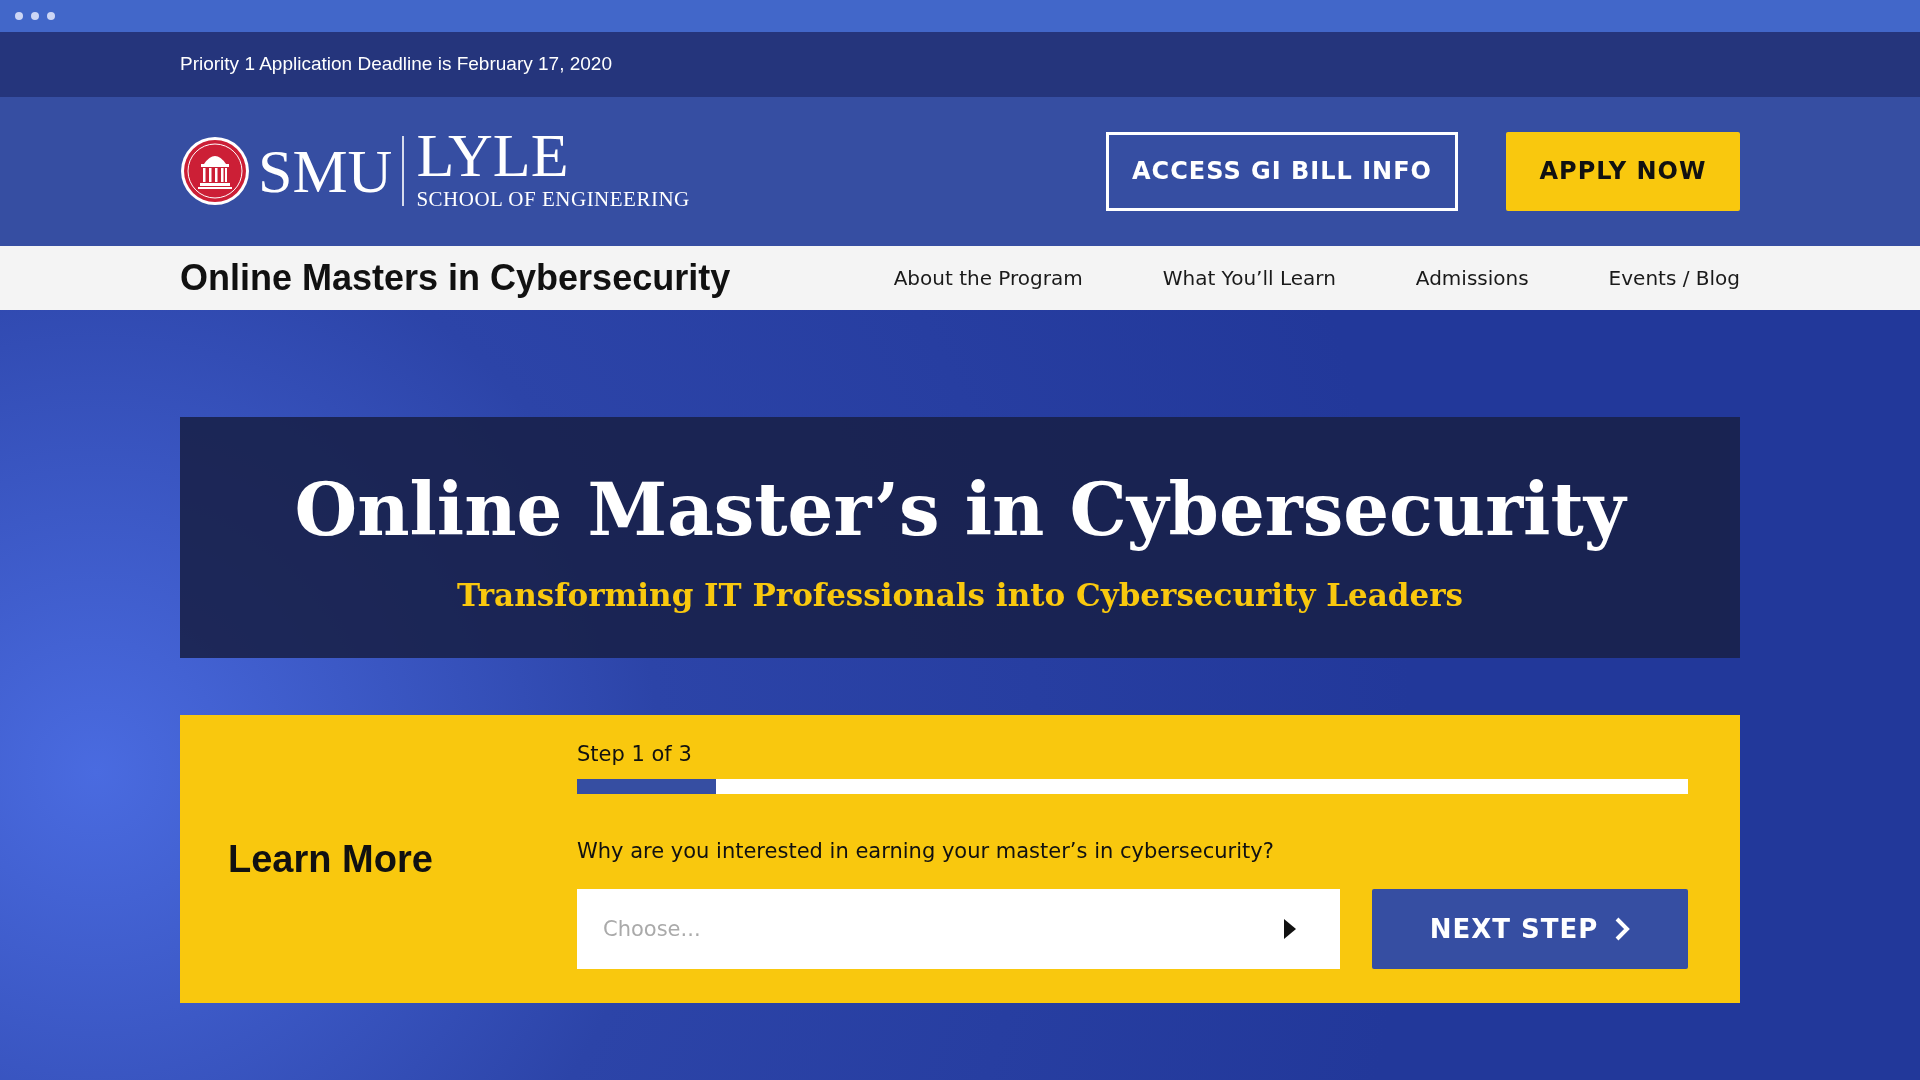 The width and height of the screenshot is (1920, 1080). Describe the element at coordinates (325, 171) in the screenshot. I see `logo-wordmark: SMU` at that location.